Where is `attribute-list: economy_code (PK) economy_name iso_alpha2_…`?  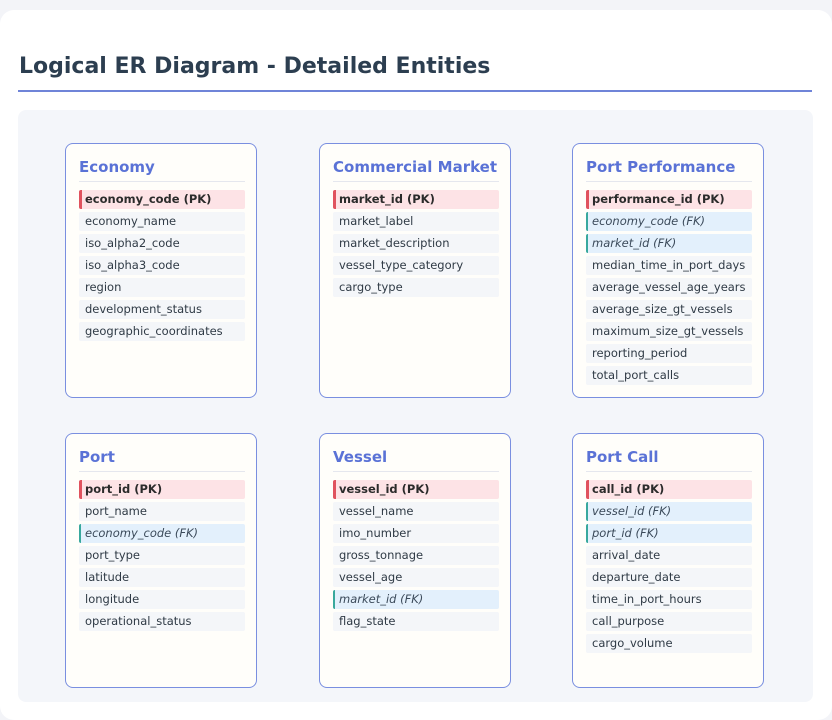
attribute-list: economy_code (PK) economy_name iso_alpha2_… is located at coordinates (162, 267).